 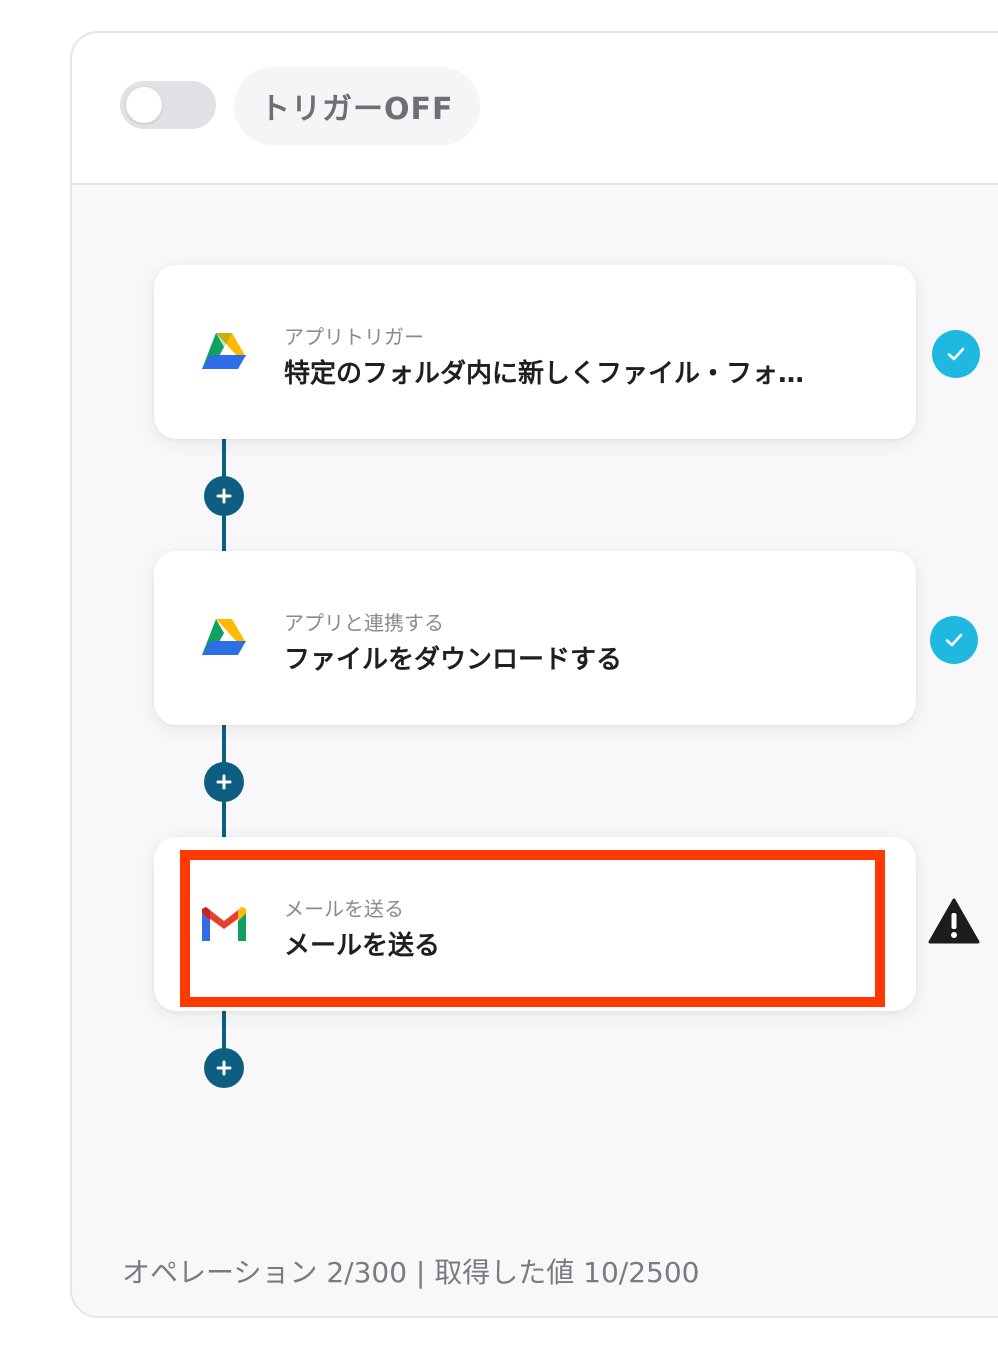 What do you see at coordinates (535, 638) in the screenshot?
I see `flow-step-card: アプリと連携する ファイルをダウンロードする` at bounding box center [535, 638].